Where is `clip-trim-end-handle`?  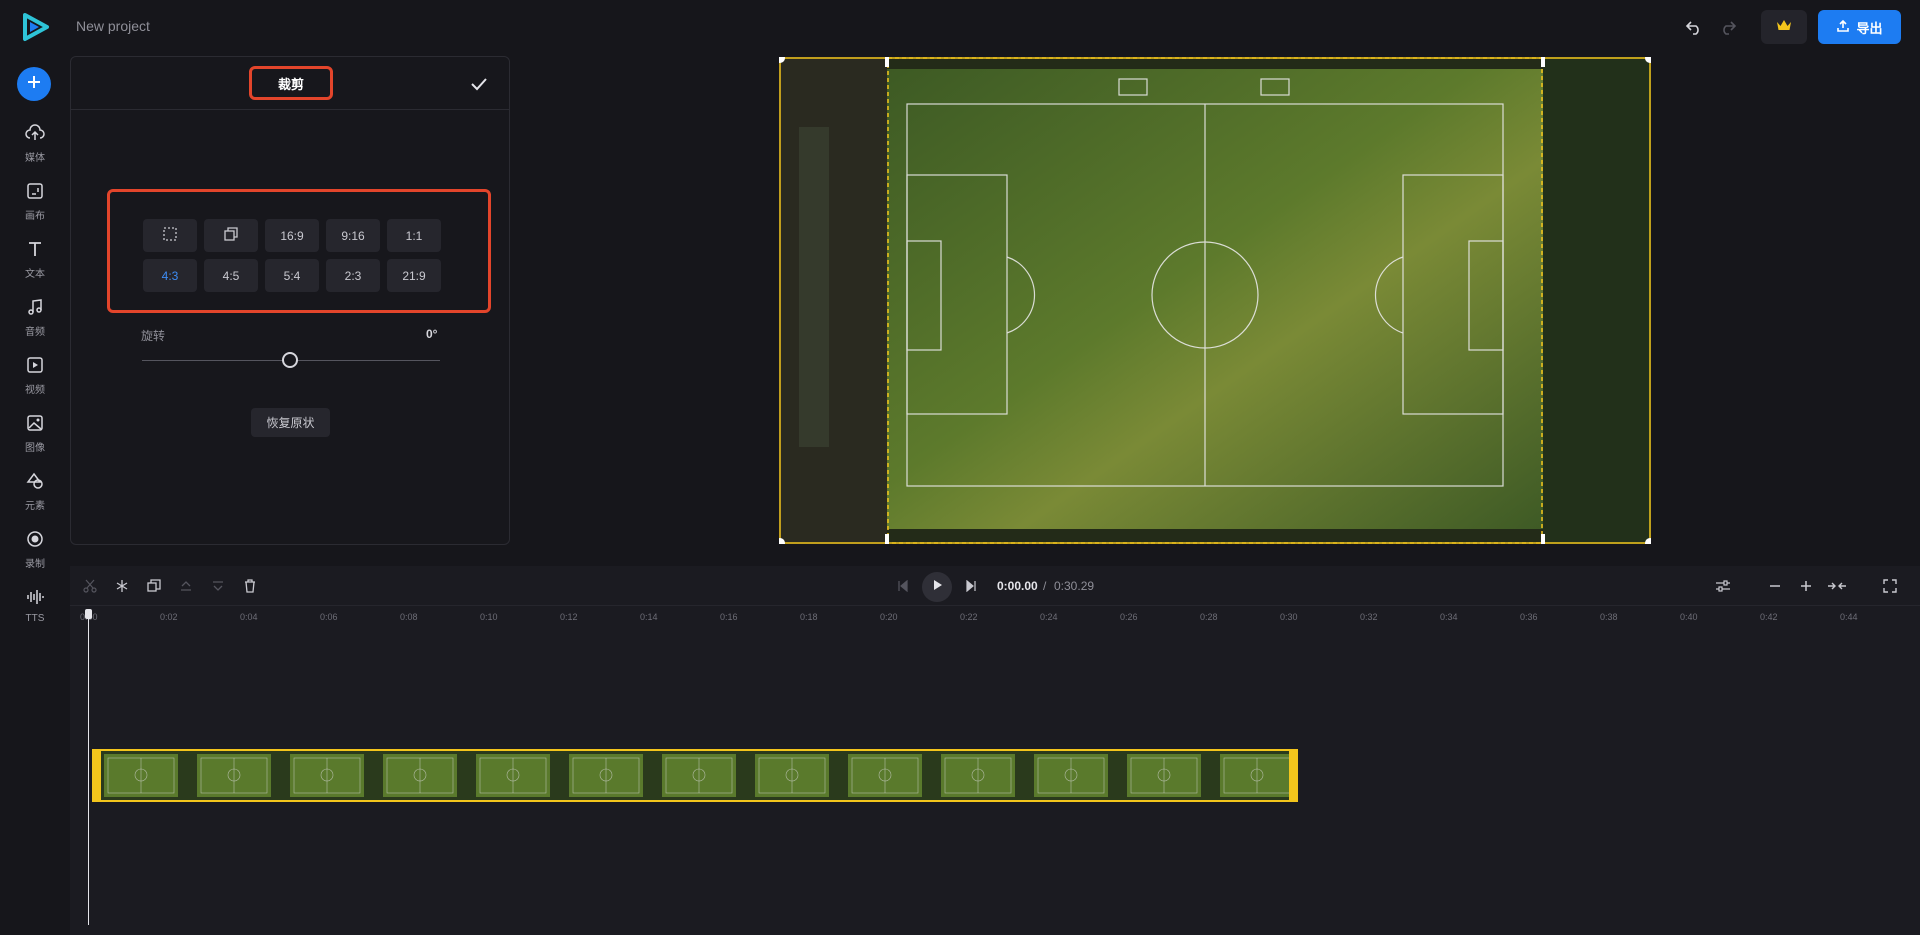
clip-trim-end-handle is located at coordinates (1293, 775).